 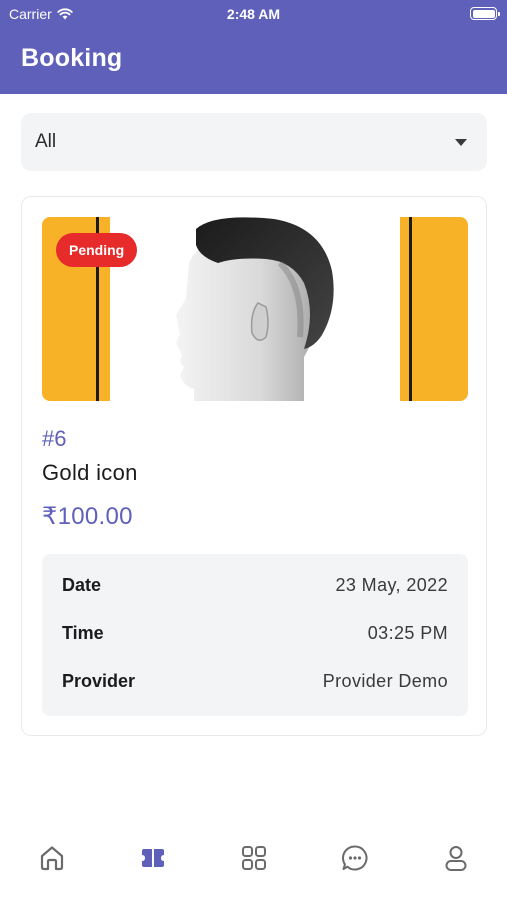 What do you see at coordinates (255, 587) in the screenshot?
I see `detail-row-date: Date 23 May, 2022` at bounding box center [255, 587].